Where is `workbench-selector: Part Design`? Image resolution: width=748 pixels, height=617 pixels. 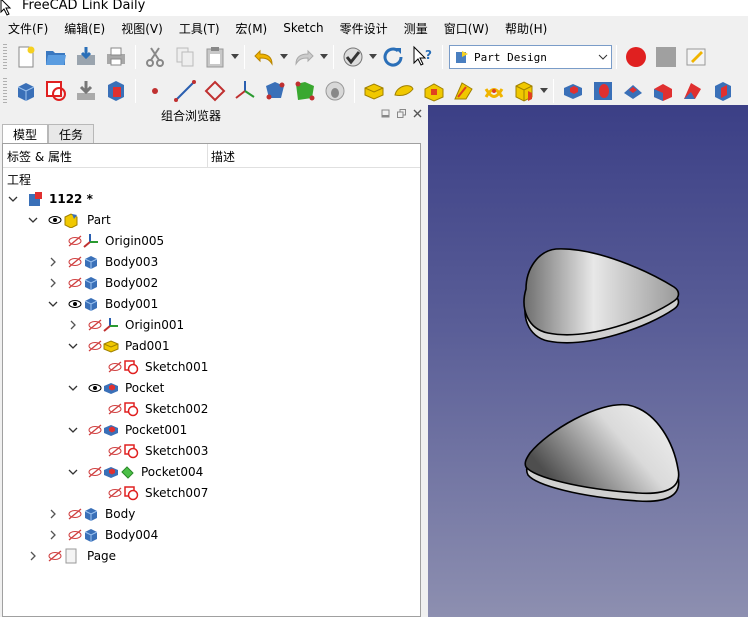 workbench-selector: Part Design is located at coordinates (530, 57).